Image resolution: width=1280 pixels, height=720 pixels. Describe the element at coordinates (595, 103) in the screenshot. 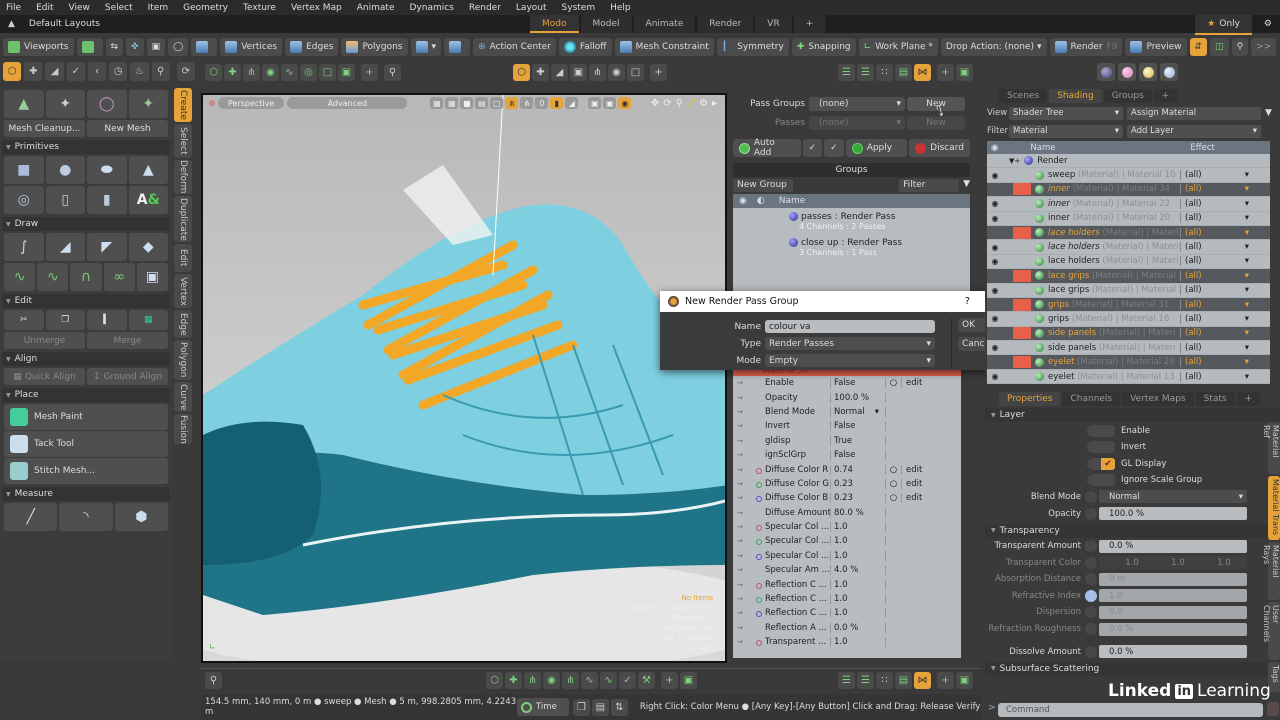

I see `frame-a-icon: ▣` at that location.